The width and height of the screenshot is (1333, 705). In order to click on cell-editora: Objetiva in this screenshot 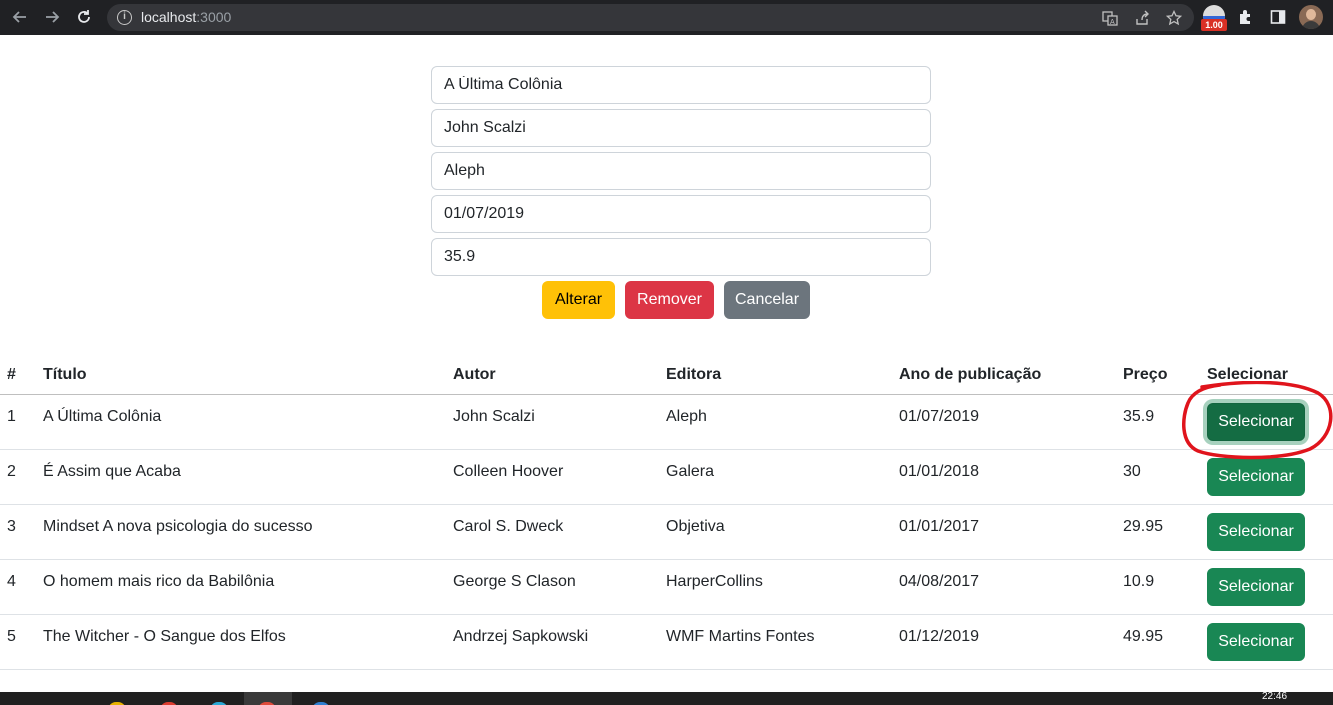, I will do `click(695, 526)`.